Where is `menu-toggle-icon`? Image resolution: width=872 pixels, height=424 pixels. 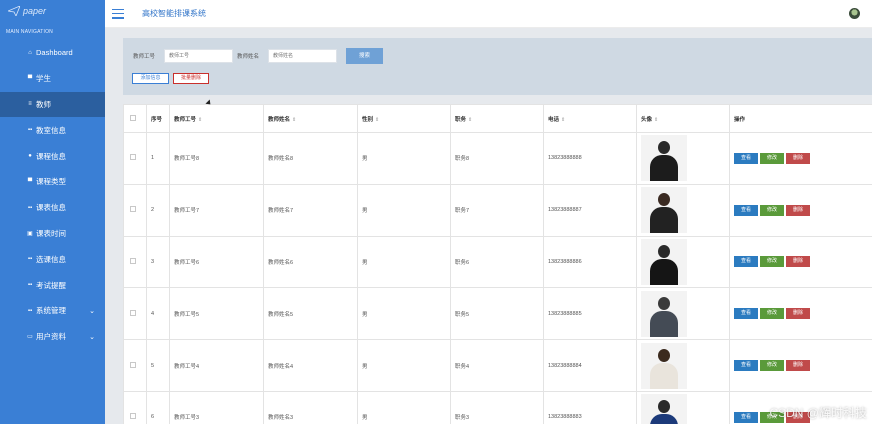 menu-toggle-icon is located at coordinates (118, 13).